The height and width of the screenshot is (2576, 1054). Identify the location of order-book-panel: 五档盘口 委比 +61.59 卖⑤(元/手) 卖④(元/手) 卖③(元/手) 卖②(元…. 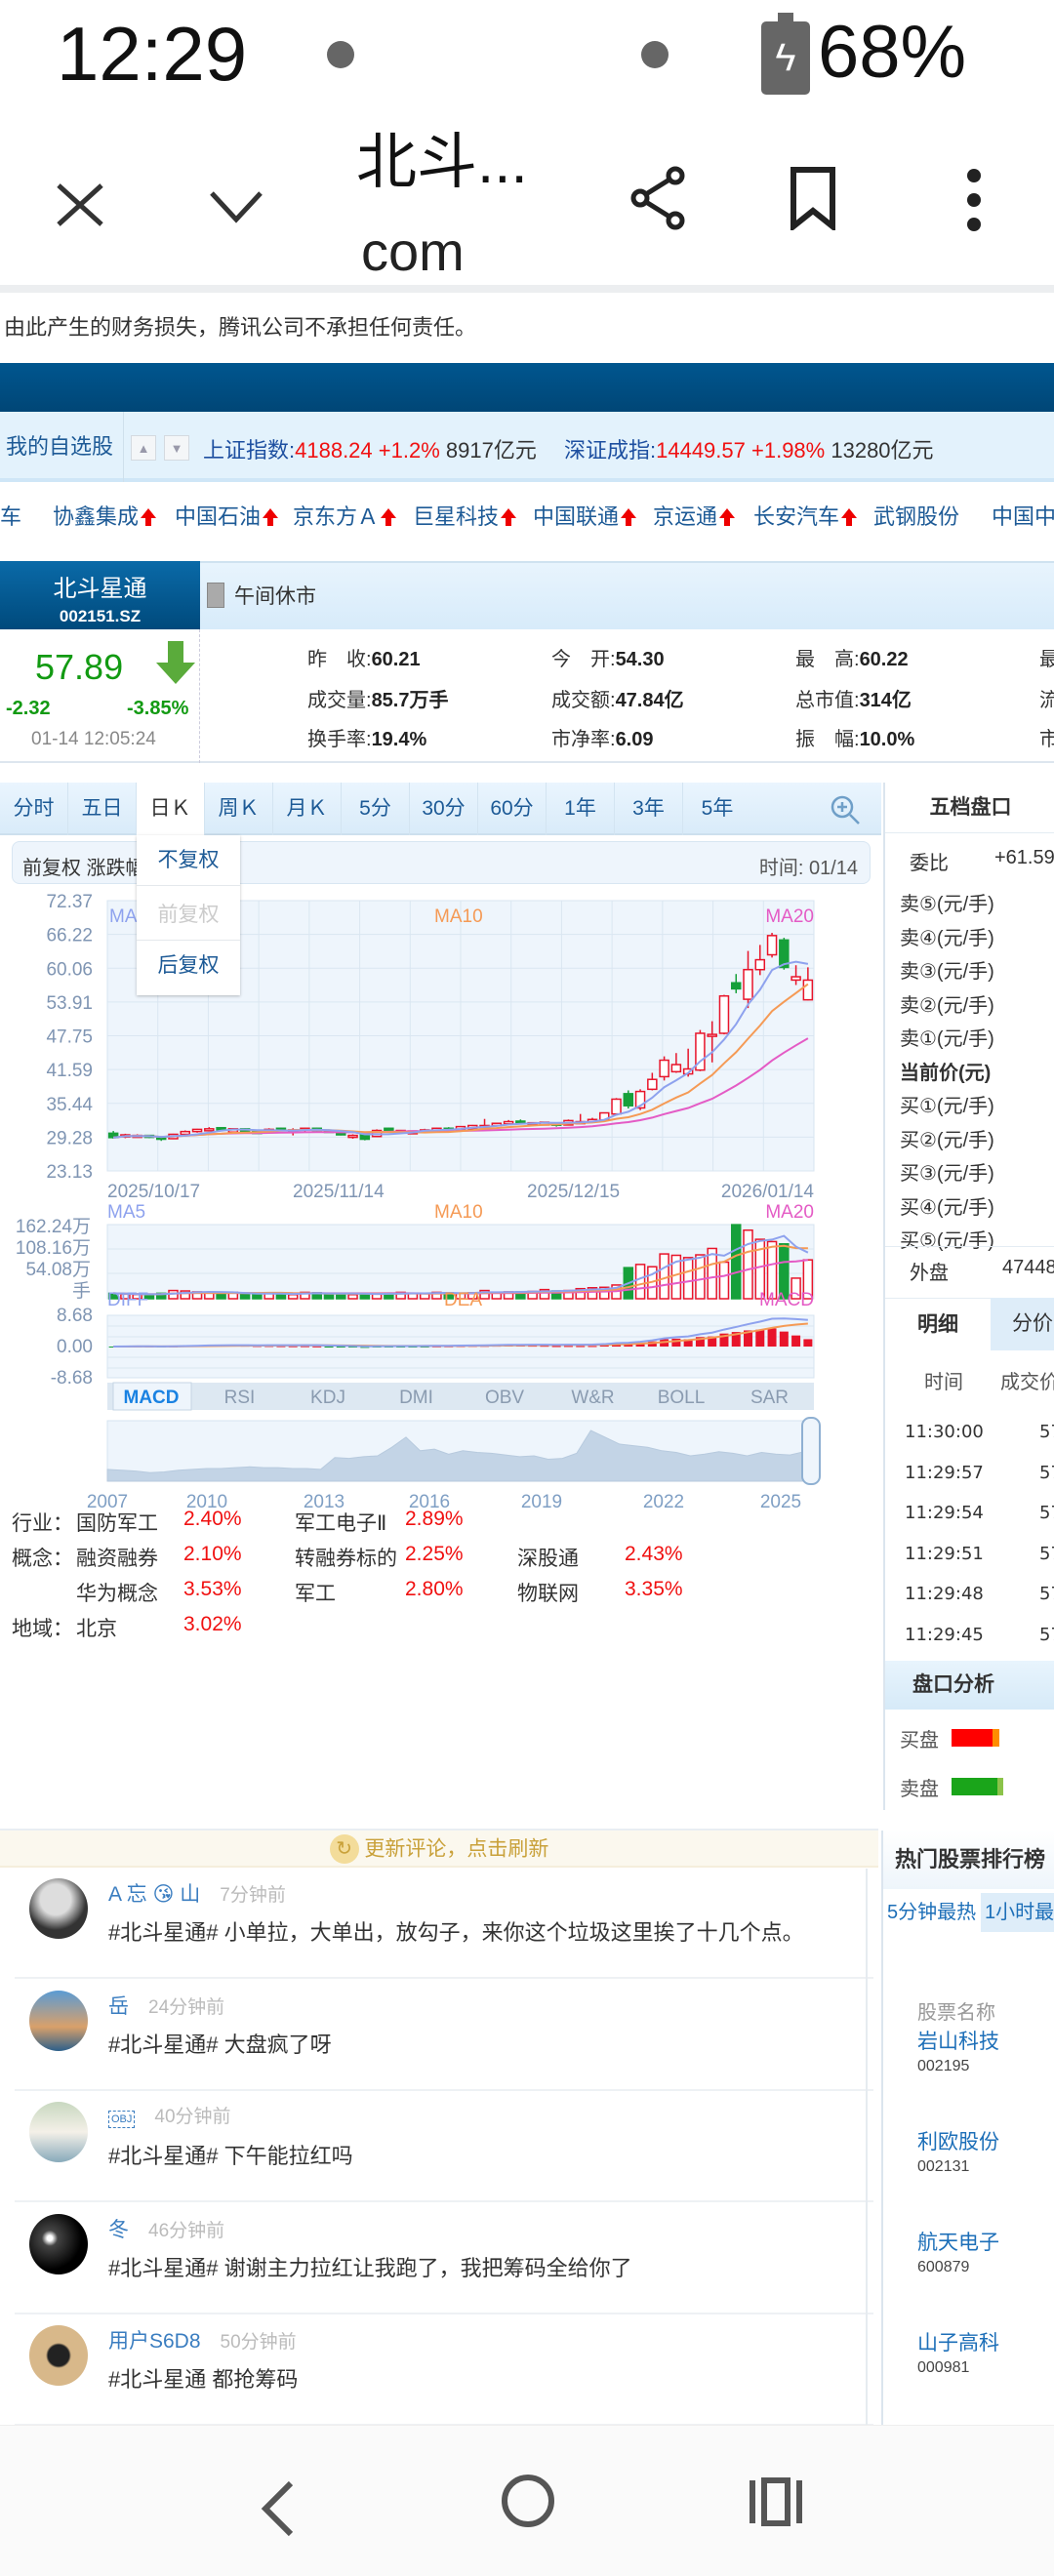
(968, 1296).